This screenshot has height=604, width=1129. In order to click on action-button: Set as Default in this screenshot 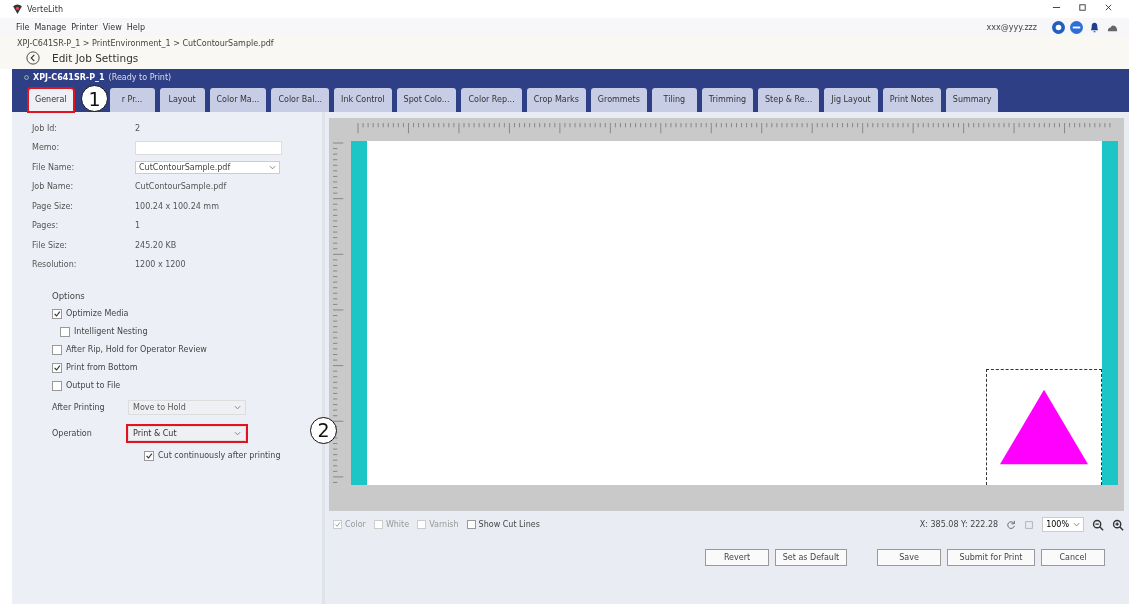, I will do `click(811, 557)`.